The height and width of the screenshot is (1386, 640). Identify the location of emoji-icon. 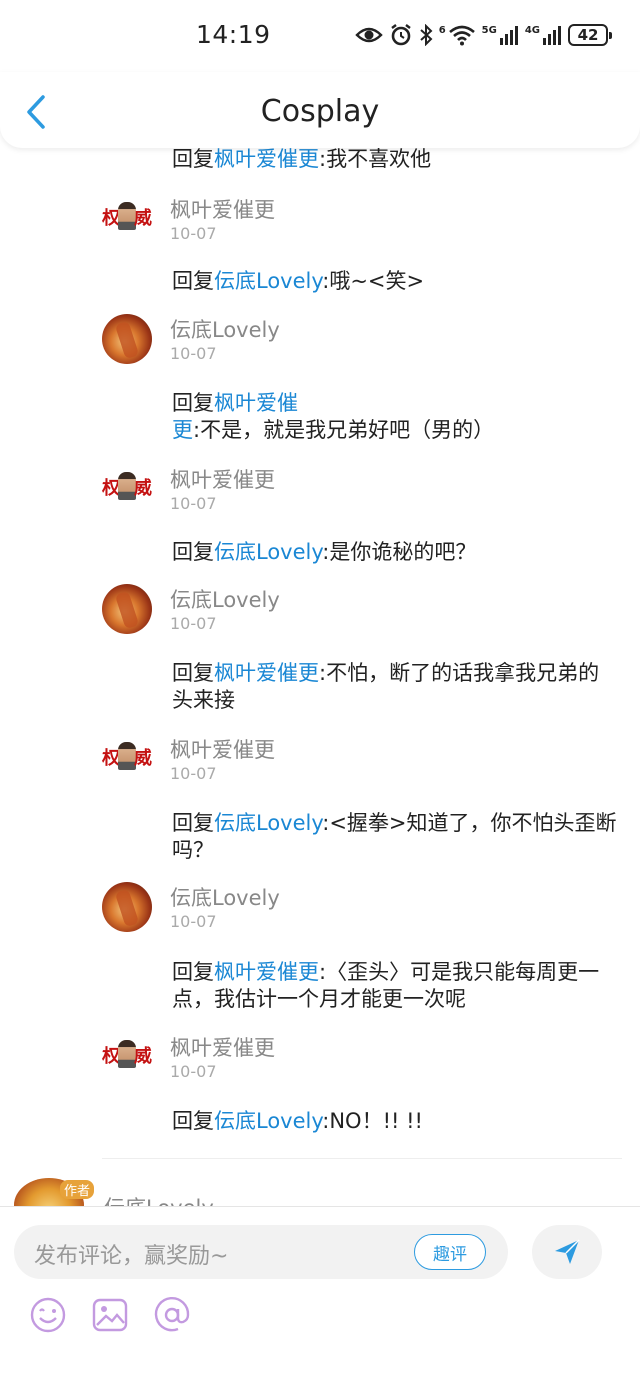
(48, 1315).